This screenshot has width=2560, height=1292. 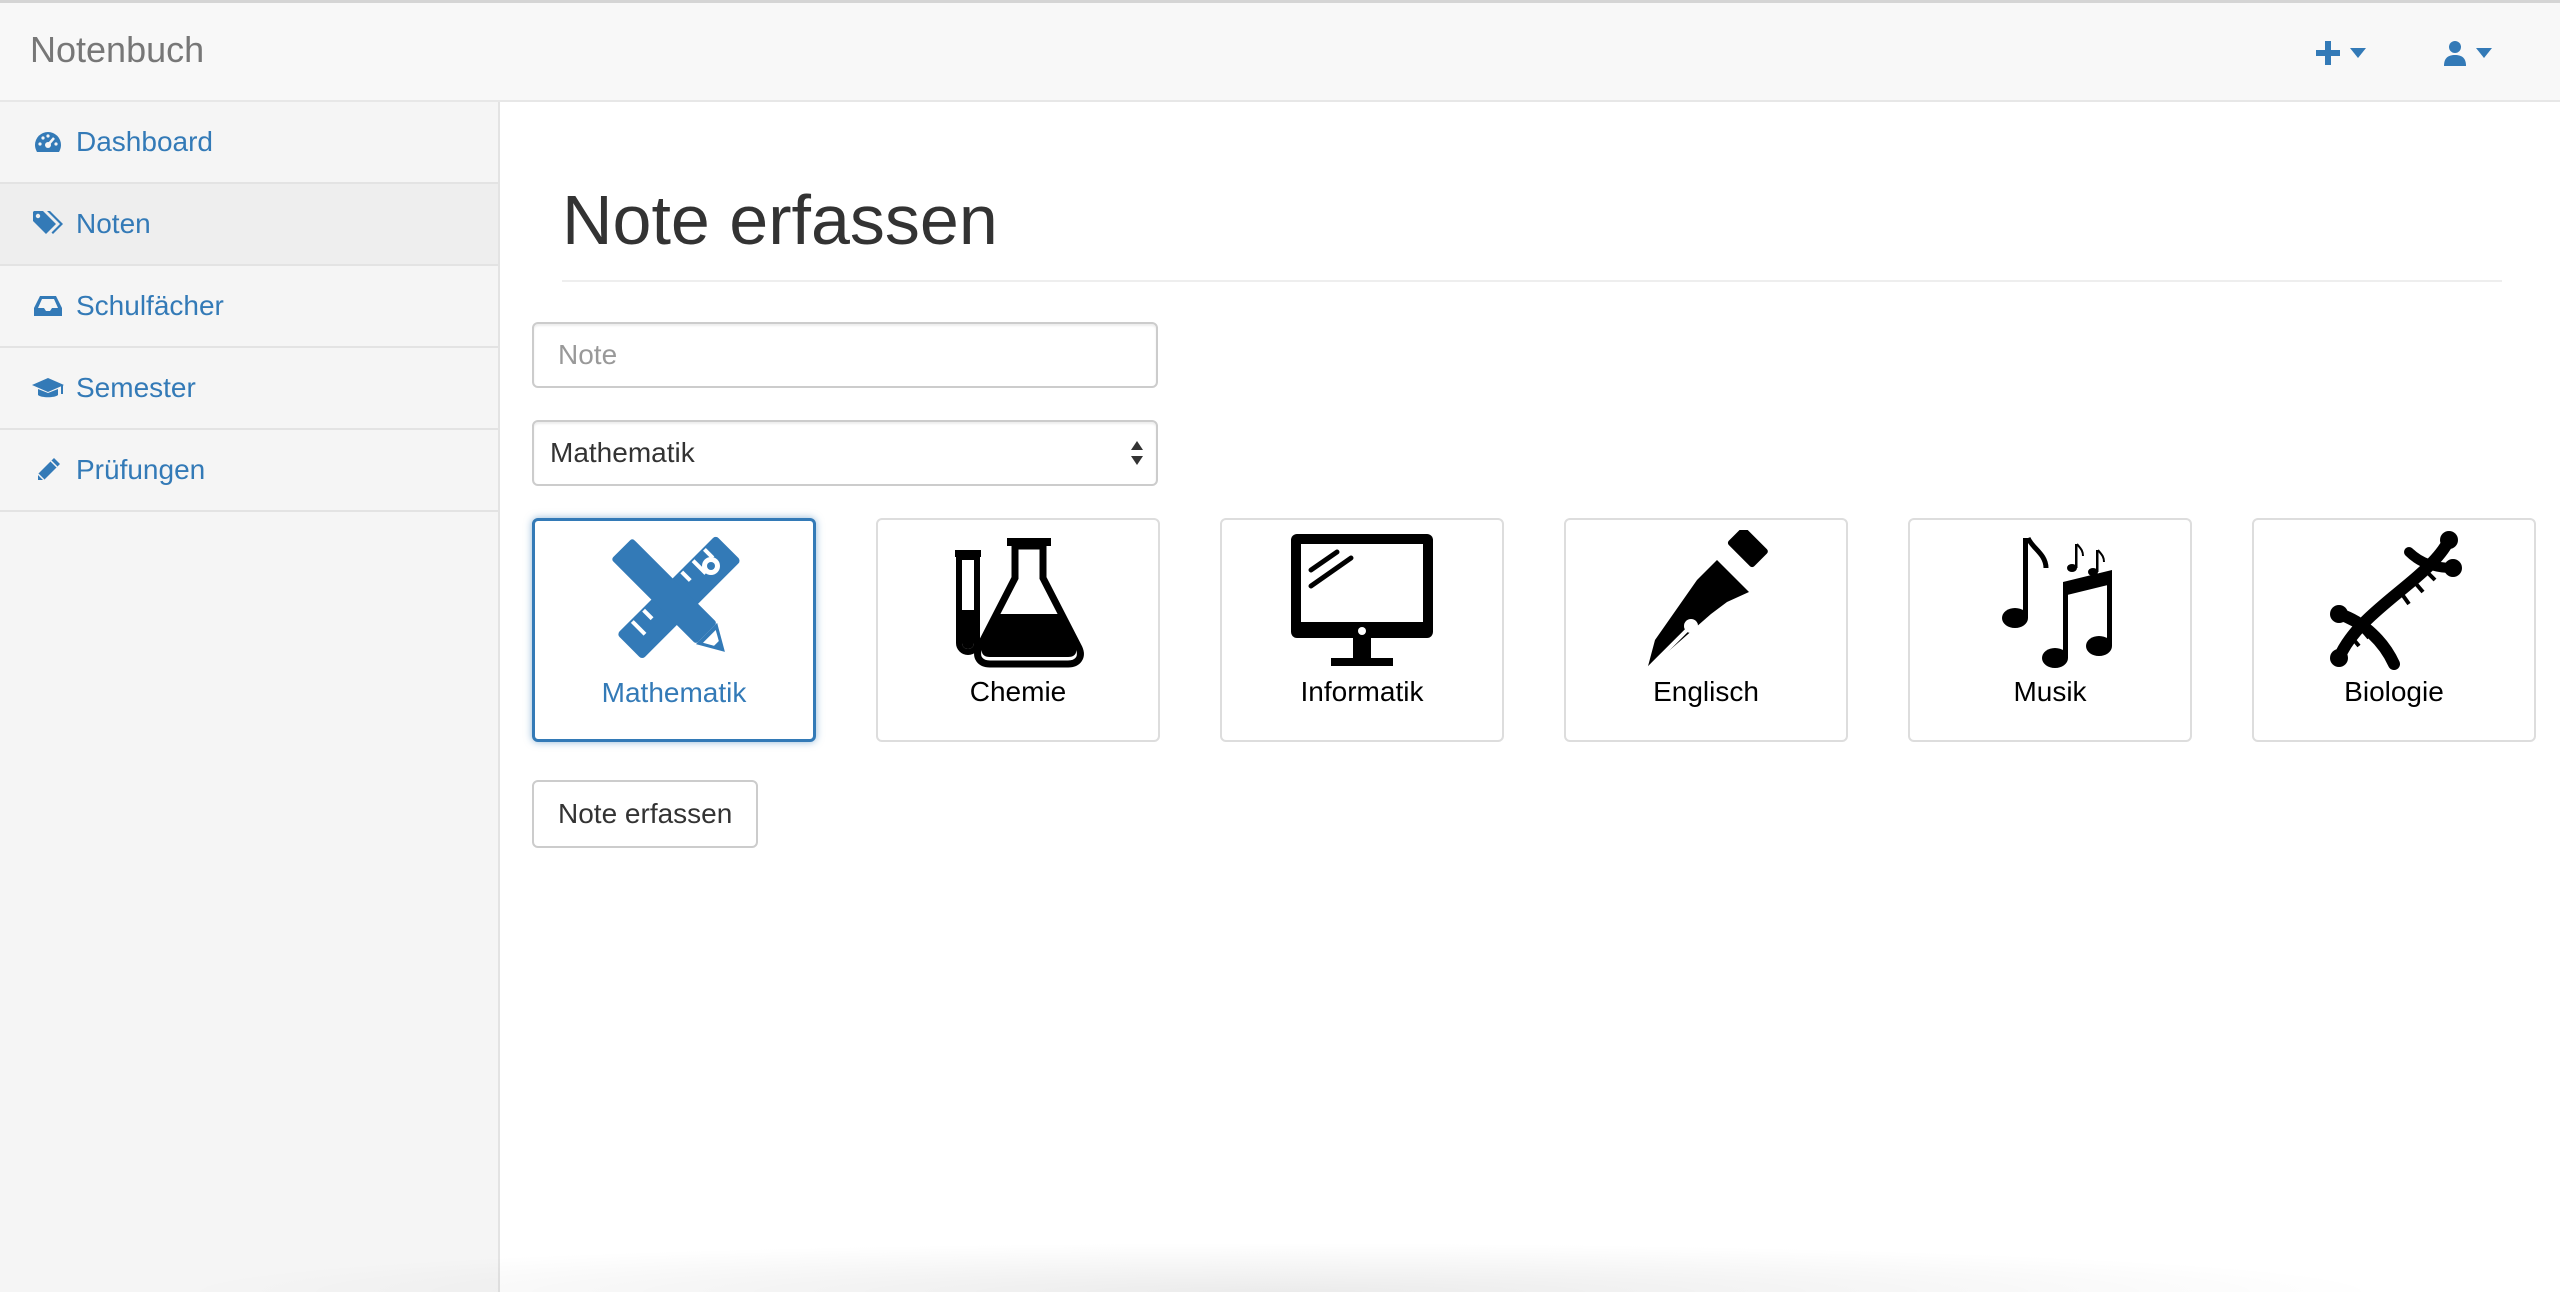 What do you see at coordinates (1280, 51) in the screenshot?
I see `top-navbar: Notenbuch` at bounding box center [1280, 51].